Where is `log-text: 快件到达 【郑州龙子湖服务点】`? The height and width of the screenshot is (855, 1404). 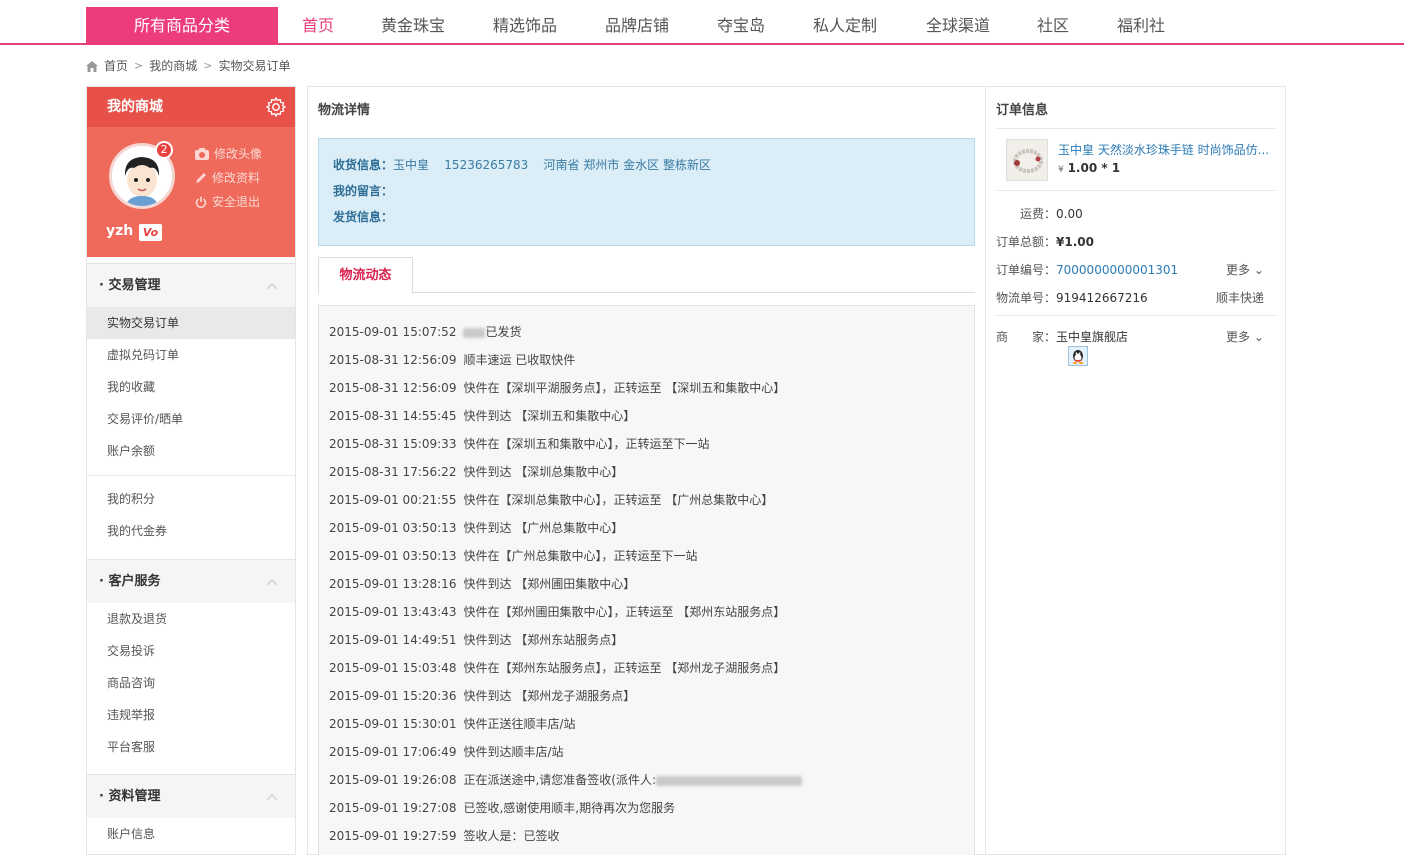
log-text: 快件到达 【郑州龙子湖服务点】 is located at coordinates (549, 696).